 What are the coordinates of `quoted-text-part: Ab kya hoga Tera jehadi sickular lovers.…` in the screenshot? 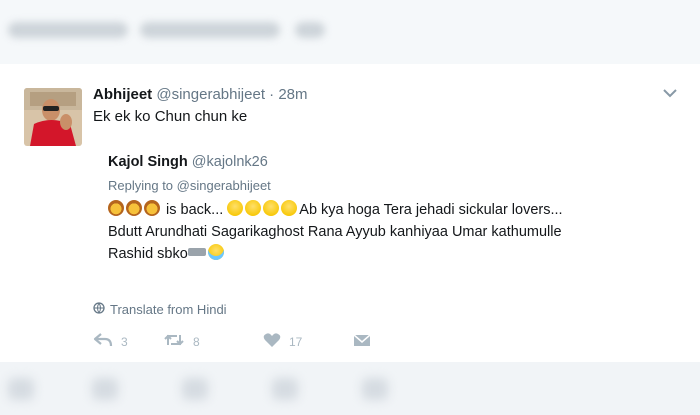 It's located at (431, 210).